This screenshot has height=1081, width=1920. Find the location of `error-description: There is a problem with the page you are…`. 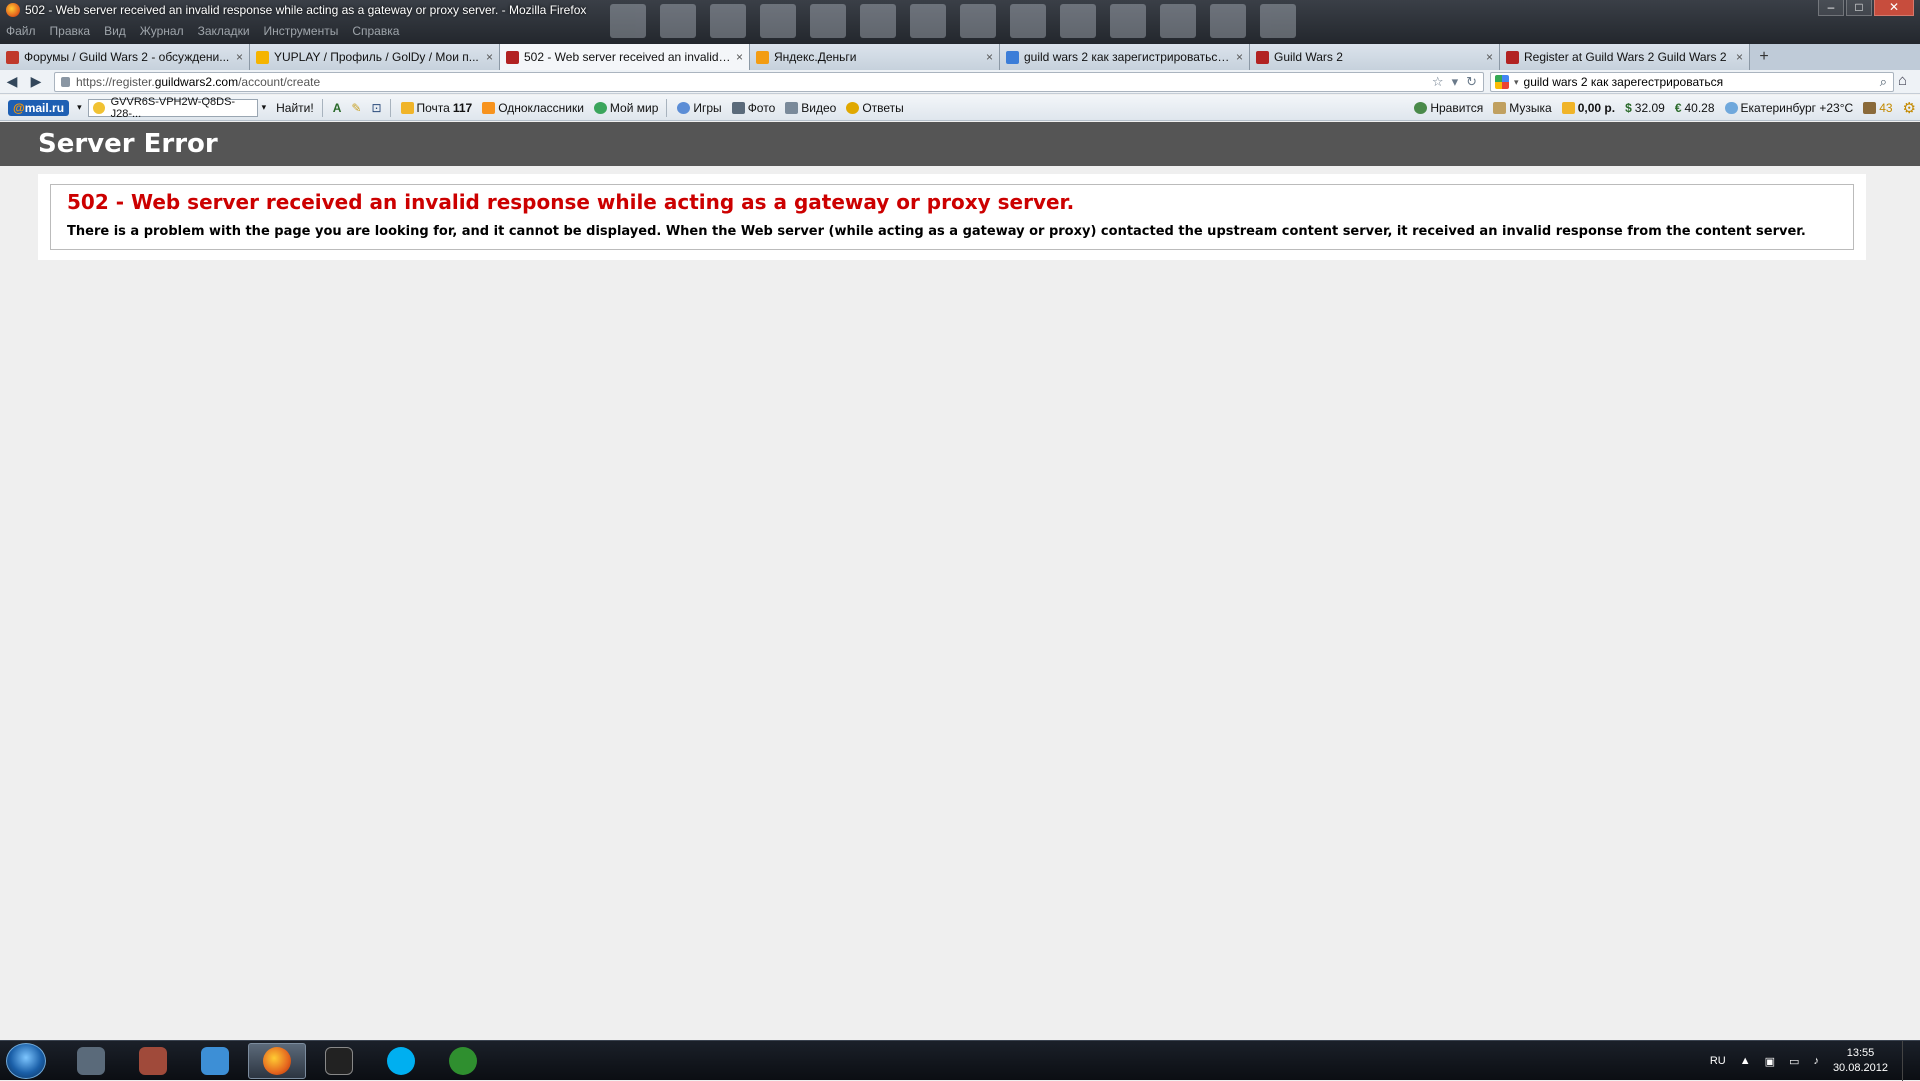

error-description: There is a problem with the page you are… is located at coordinates (936, 231).